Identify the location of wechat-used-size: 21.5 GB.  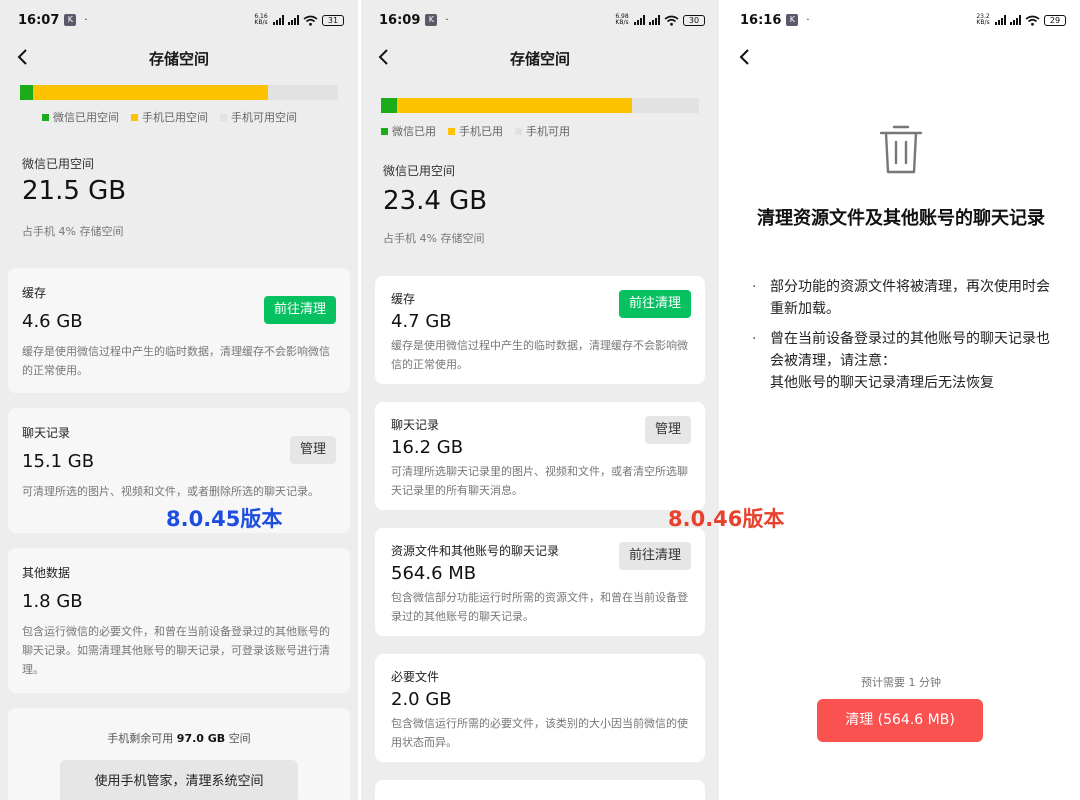
(74, 191).